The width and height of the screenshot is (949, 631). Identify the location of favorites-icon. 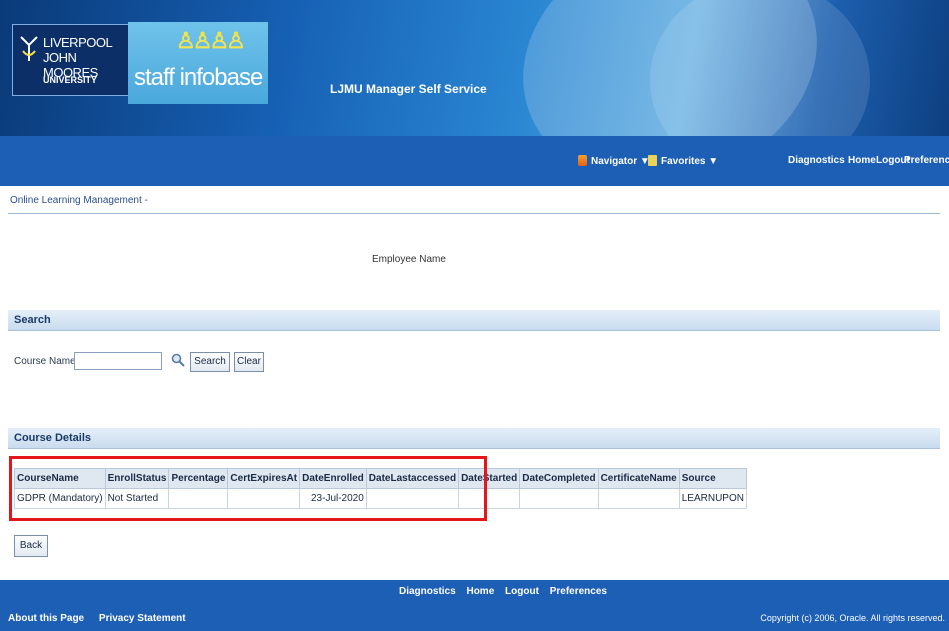
(652, 160).